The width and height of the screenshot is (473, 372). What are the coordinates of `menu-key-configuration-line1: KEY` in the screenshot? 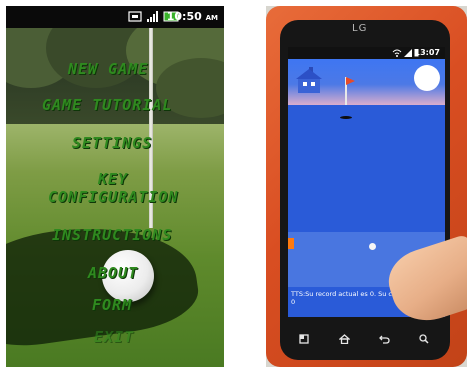 It's located at (113, 179).